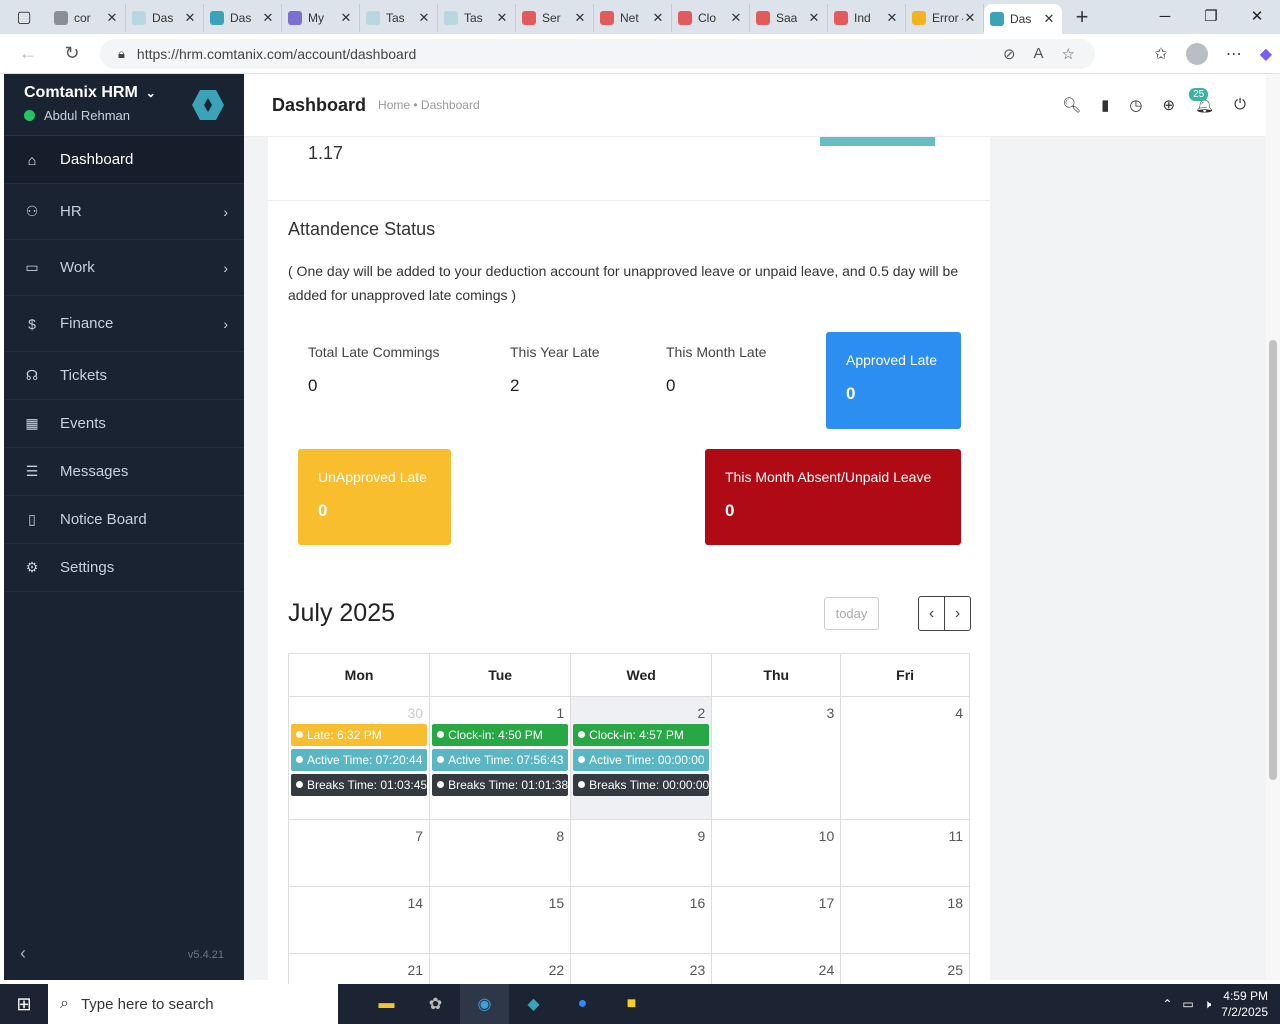 The image size is (1280, 1024). I want to click on next-month-button: ›, so click(957, 613).